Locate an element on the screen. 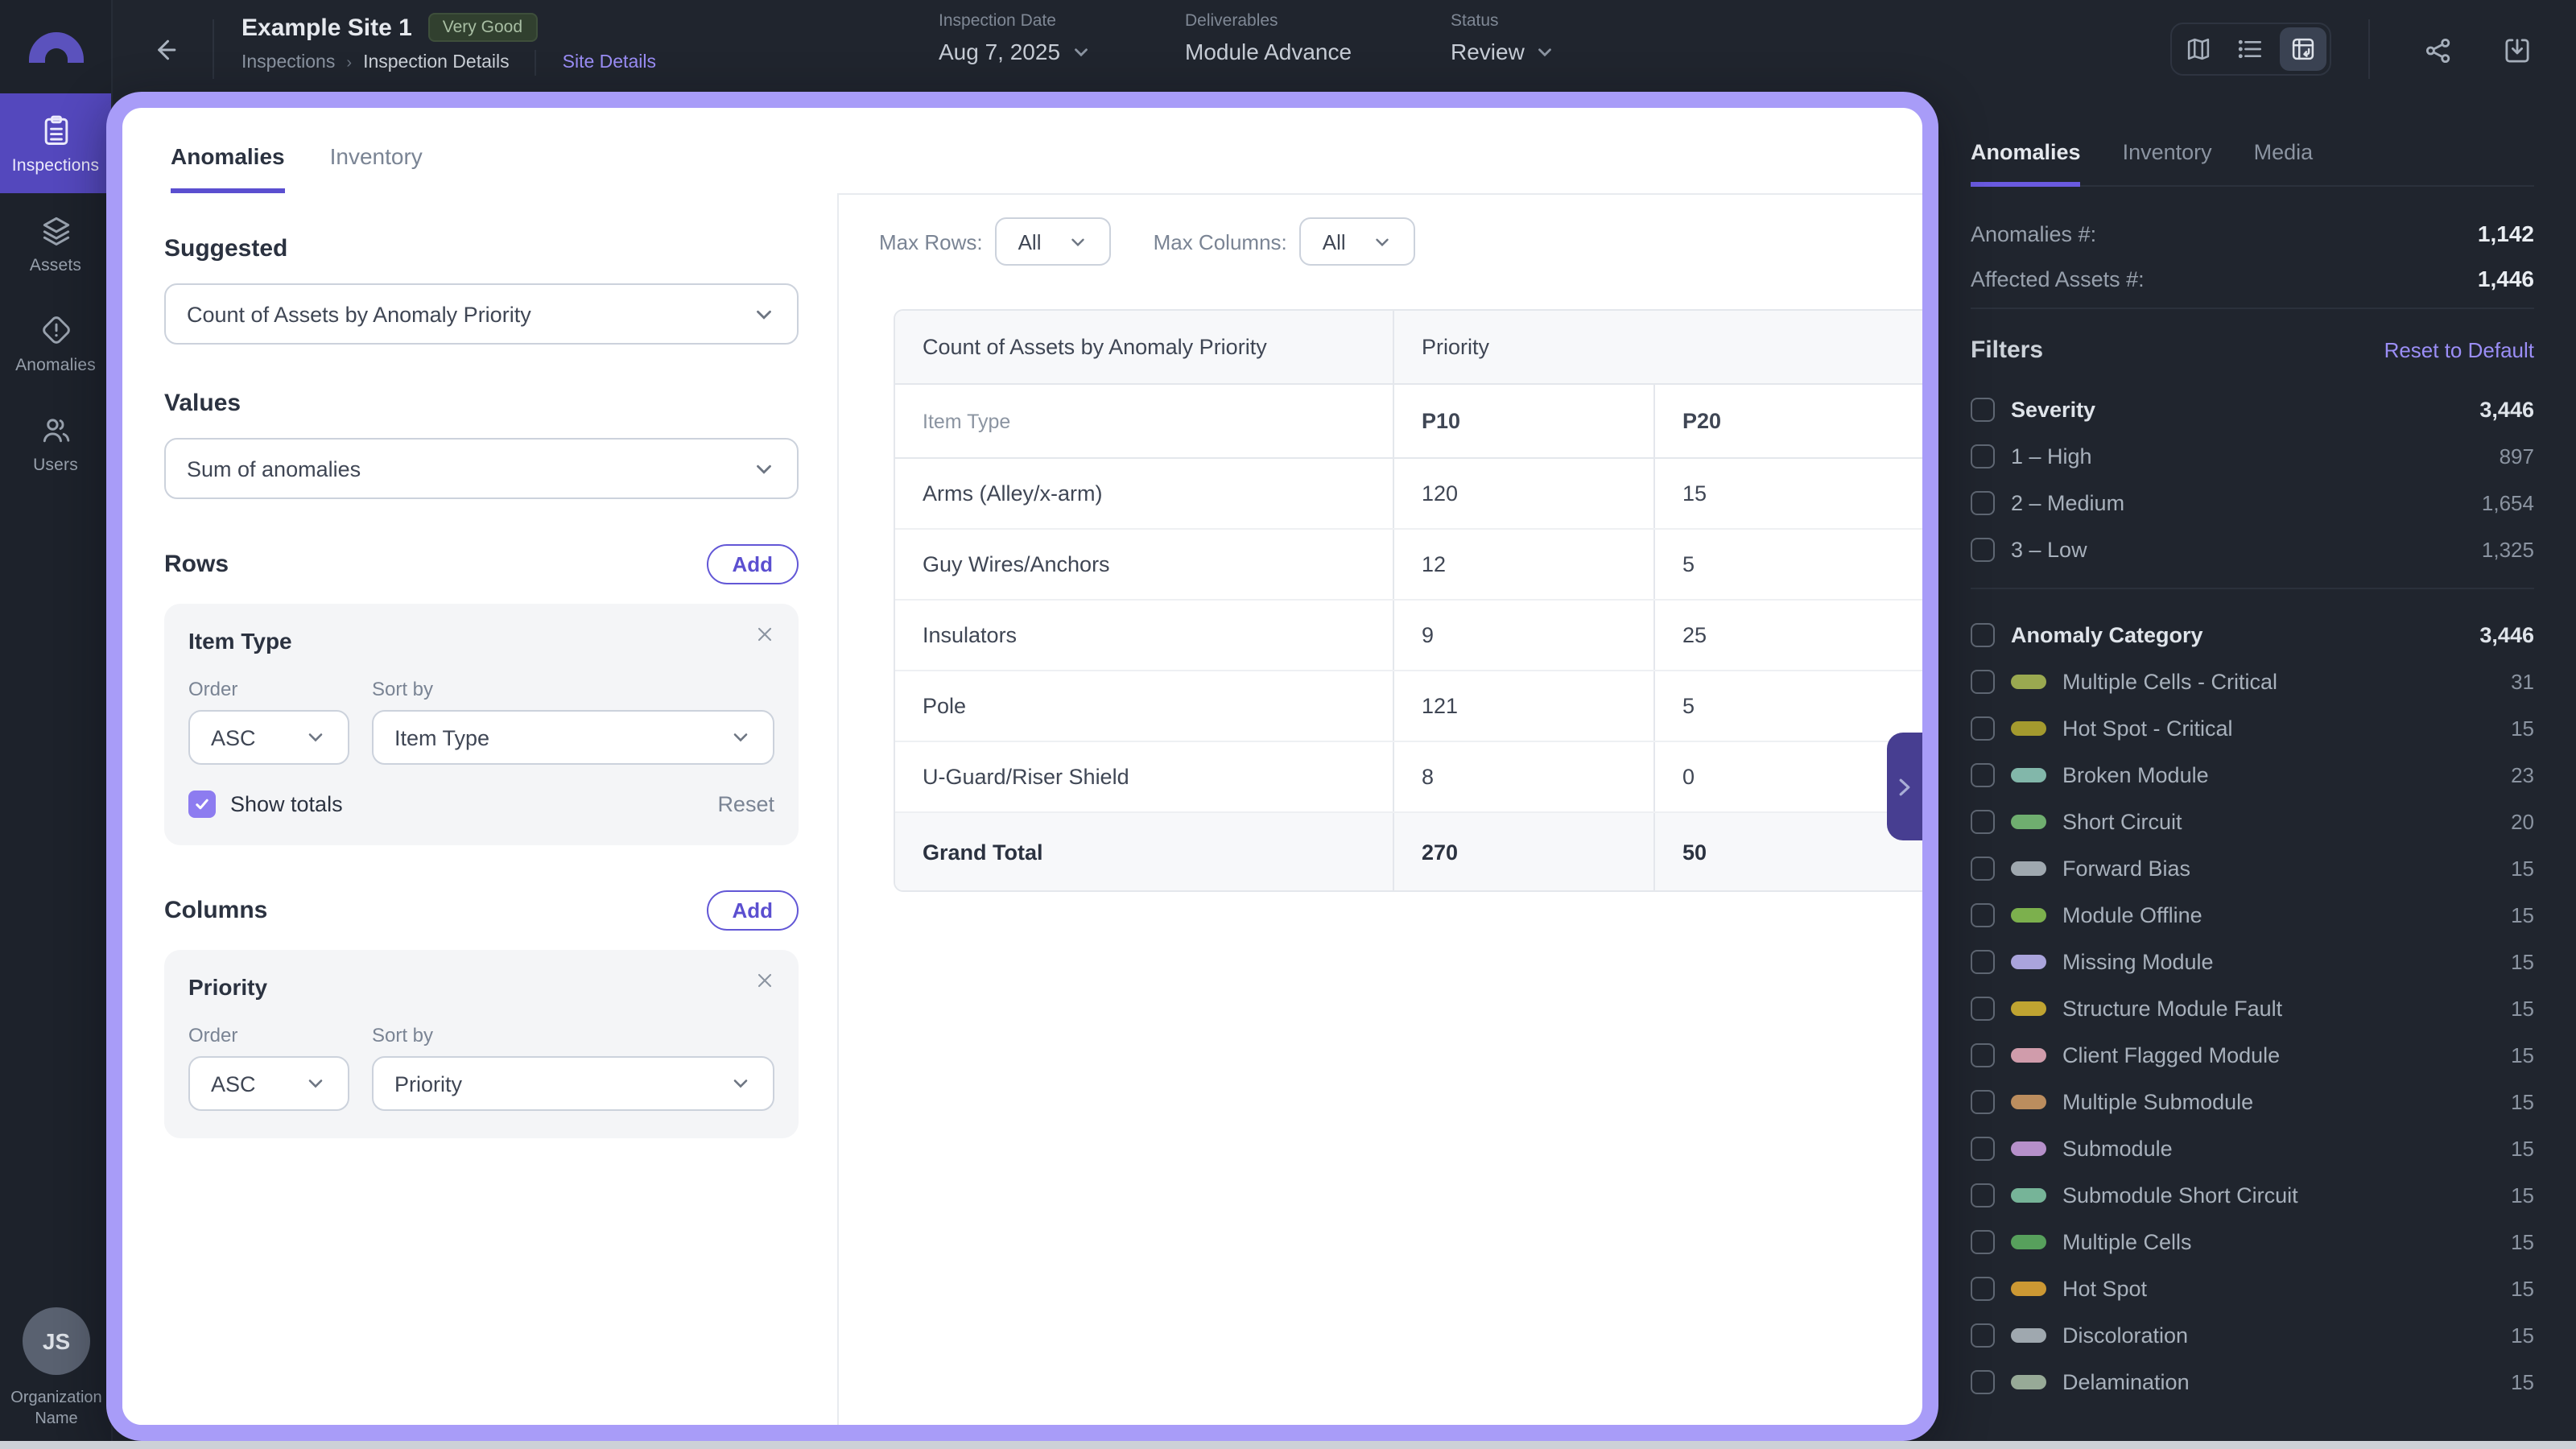  suggested-select: Count of Assets by Anomaly Priority is located at coordinates (482, 314).